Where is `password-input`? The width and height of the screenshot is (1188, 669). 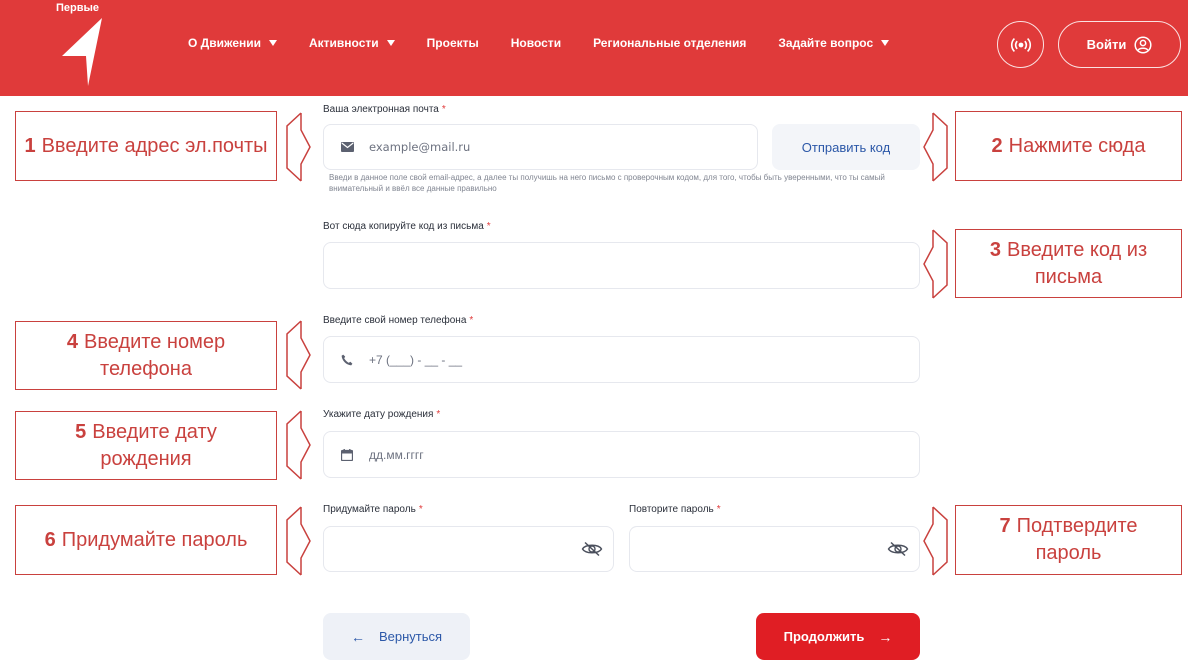
password-input is located at coordinates (468, 549).